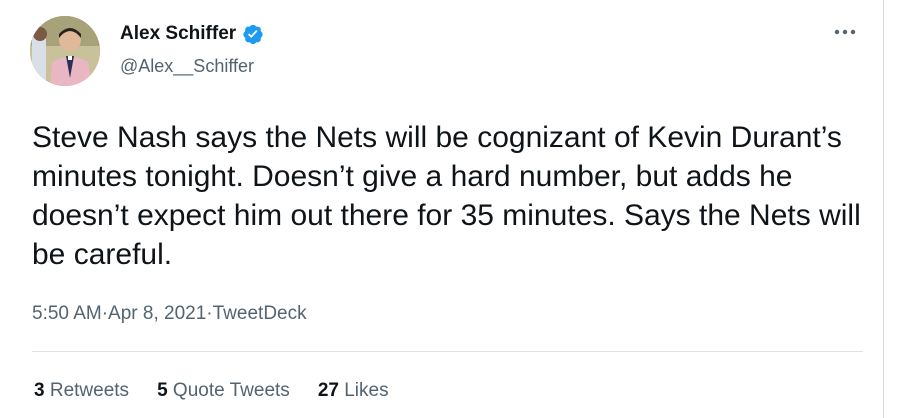  Describe the element at coordinates (447, 351) in the screenshot. I see `divider` at that location.